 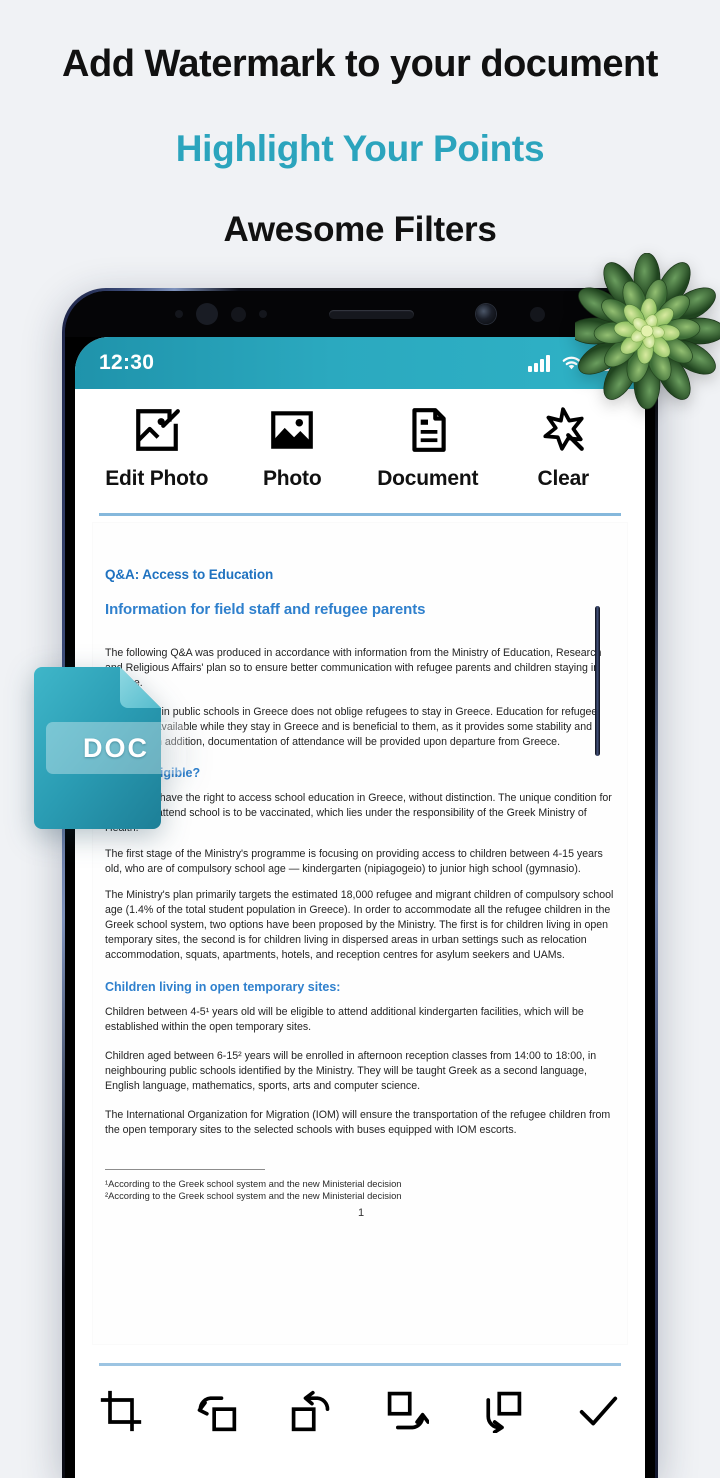 I want to click on status-time: 12:30, so click(x=127, y=362).